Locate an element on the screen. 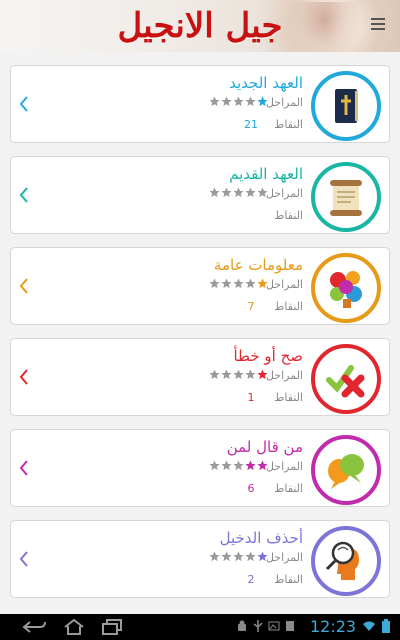 This screenshot has height=640, width=400. menu-icon is located at coordinates (378, 19).